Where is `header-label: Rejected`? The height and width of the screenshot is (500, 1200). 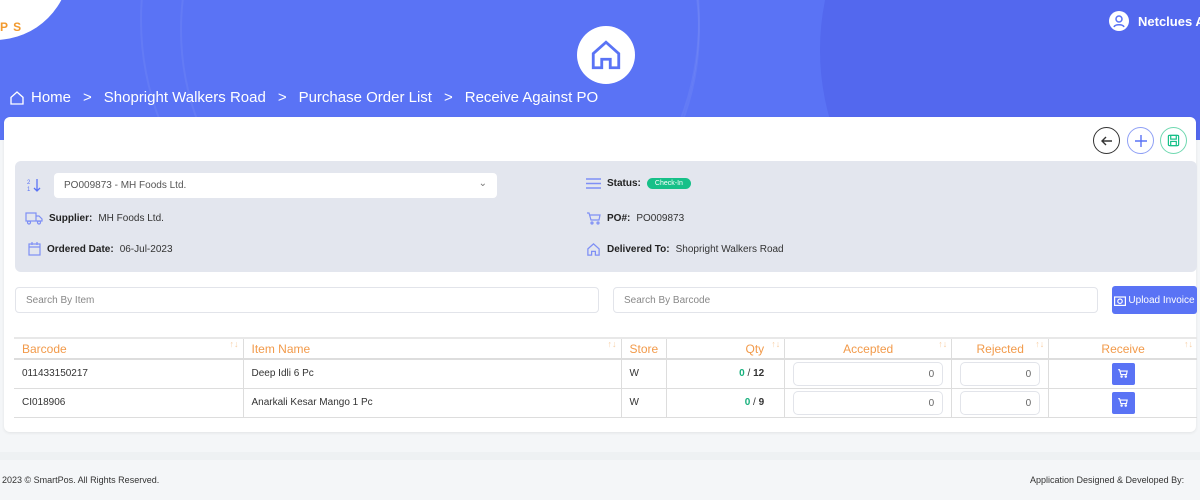 header-label: Rejected is located at coordinates (1000, 348).